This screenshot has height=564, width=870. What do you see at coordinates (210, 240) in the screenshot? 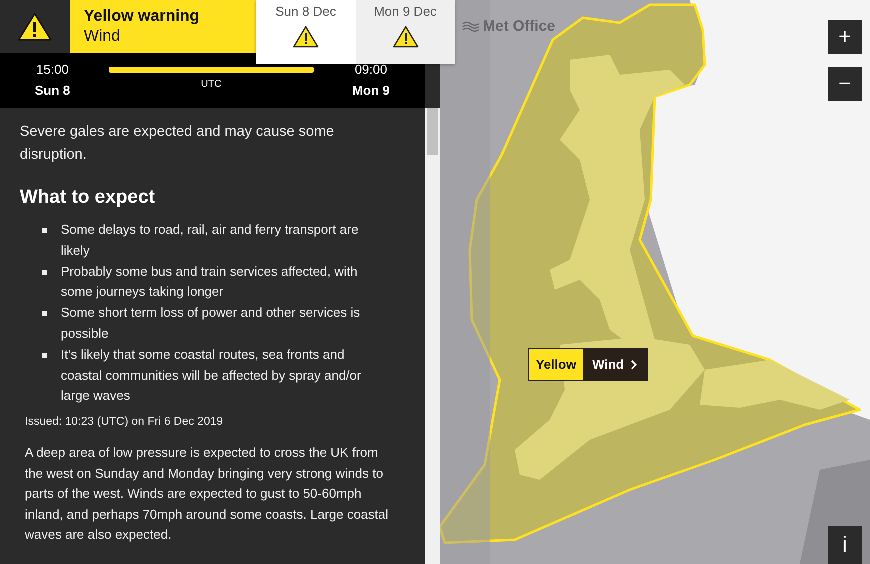
I see `expectation-text: Some delays to road, rail, air and ferry transport are likely` at bounding box center [210, 240].